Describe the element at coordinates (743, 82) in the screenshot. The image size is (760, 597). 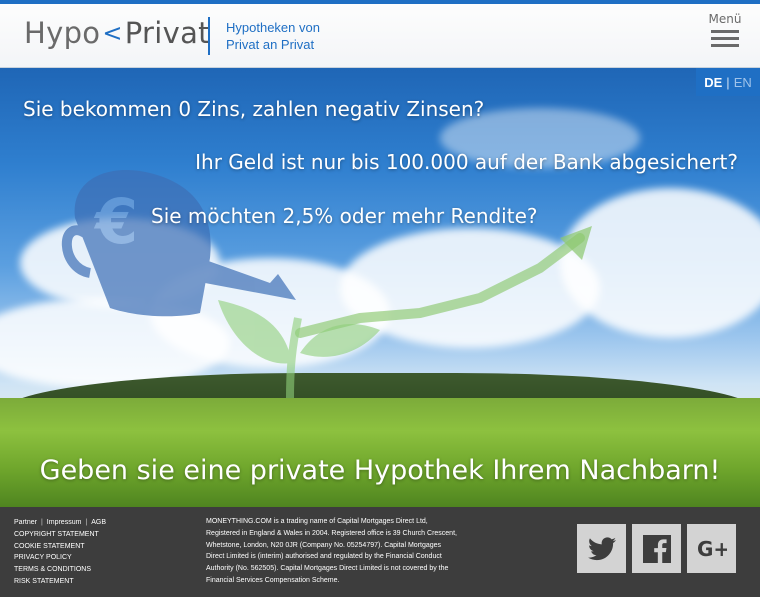
I see `lang-en: EN` at that location.